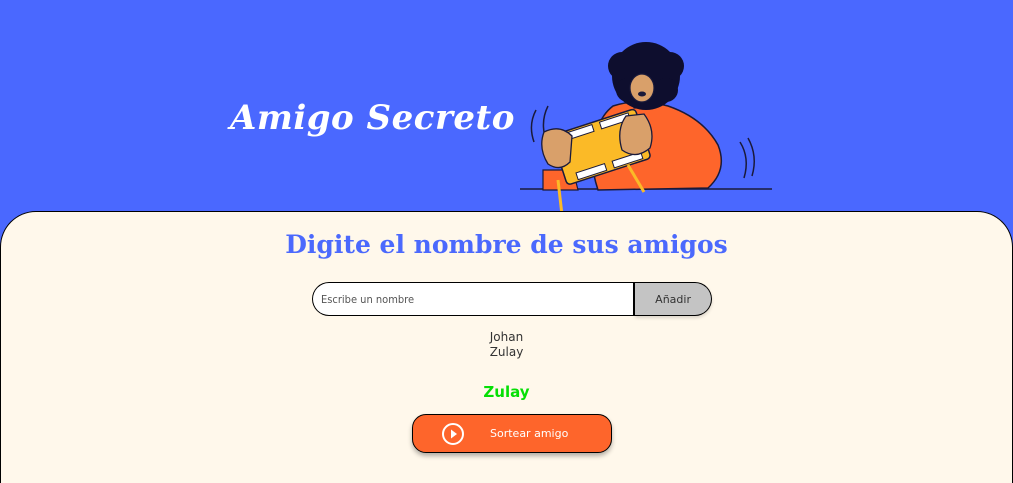 The height and width of the screenshot is (483, 1013). What do you see at coordinates (506, 244) in the screenshot?
I see `section-title: Digite el nombre de sus amigos` at bounding box center [506, 244].